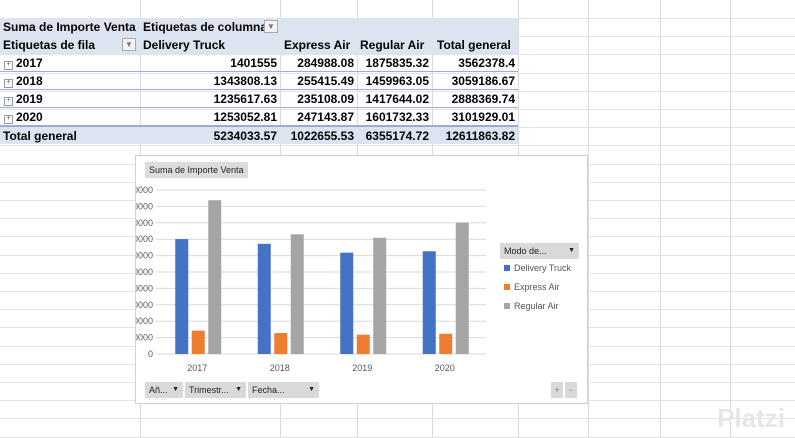 The width and height of the screenshot is (795, 438). What do you see at coordinates (486, 63) in the screenshot?
I see `cell: 3562378.4` at bounding box center [486, 63].